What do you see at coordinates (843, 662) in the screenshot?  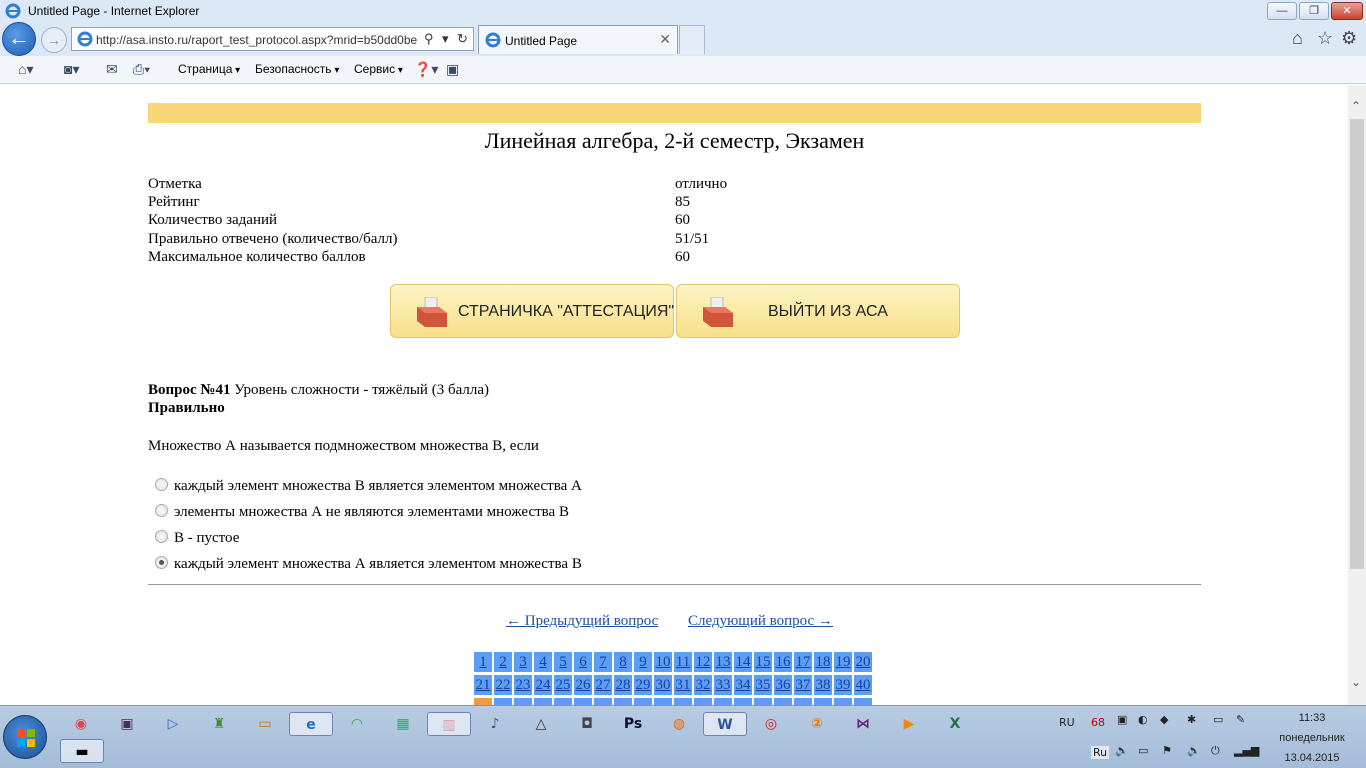 I see `question-link-19: 19` at bounding box center [843, 662].